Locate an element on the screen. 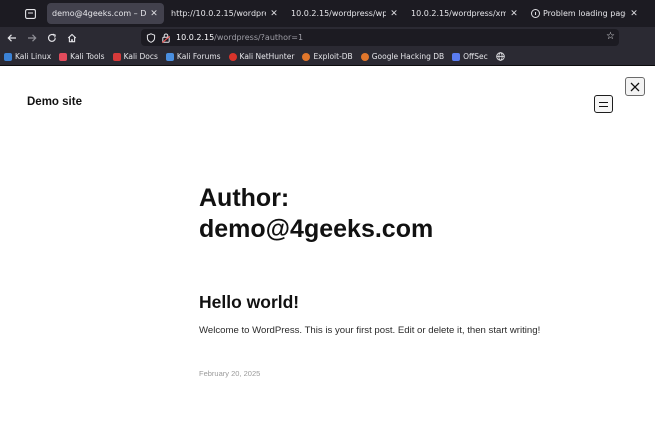  close-button is located at coordinates (635, 86).